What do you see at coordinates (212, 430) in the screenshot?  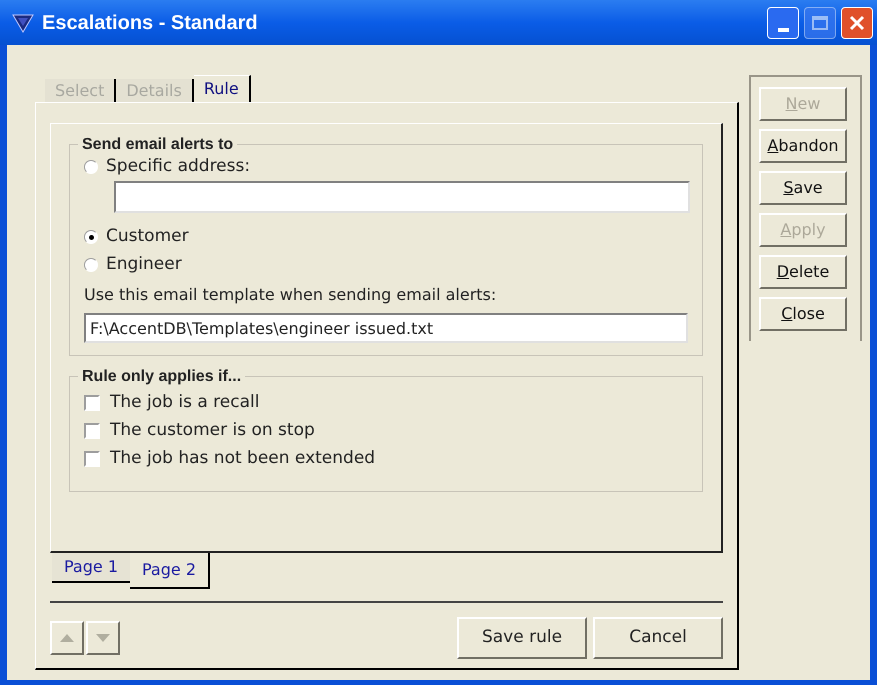 I see `checkbox-label: The customer is on stop` at bounding box center [212, 430].